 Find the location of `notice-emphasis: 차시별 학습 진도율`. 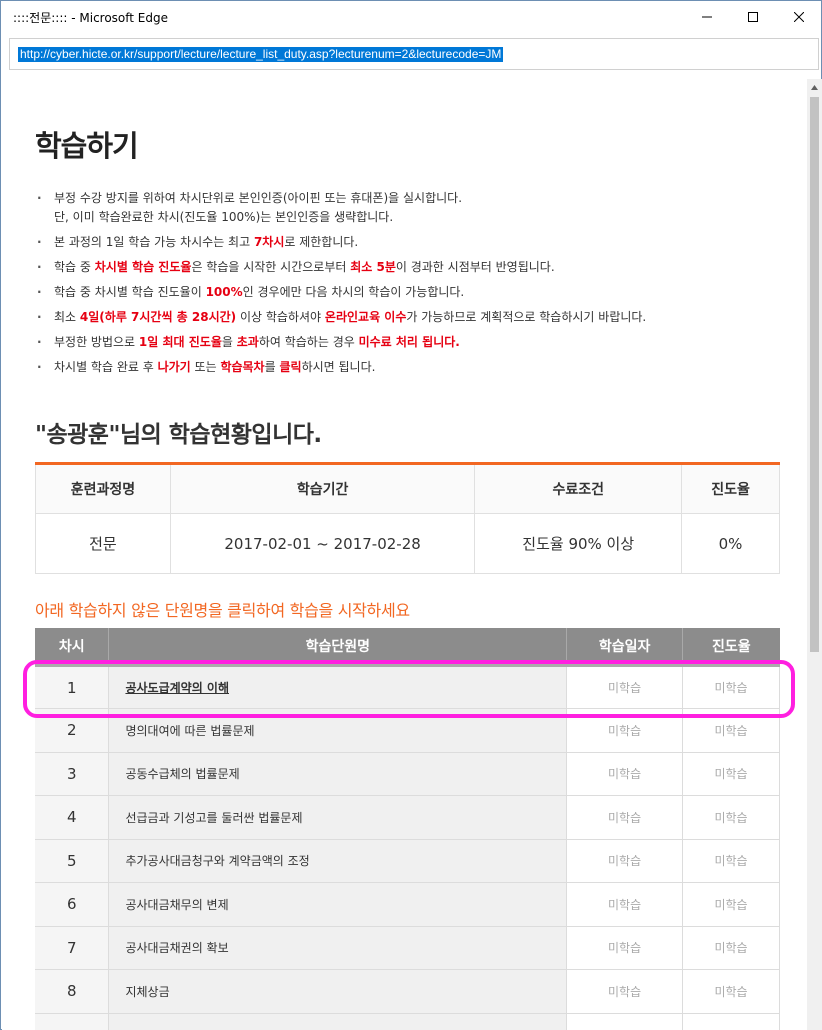

notice-emphasis: 차시별 학습 진도율 is located at coordinates (143, 267).